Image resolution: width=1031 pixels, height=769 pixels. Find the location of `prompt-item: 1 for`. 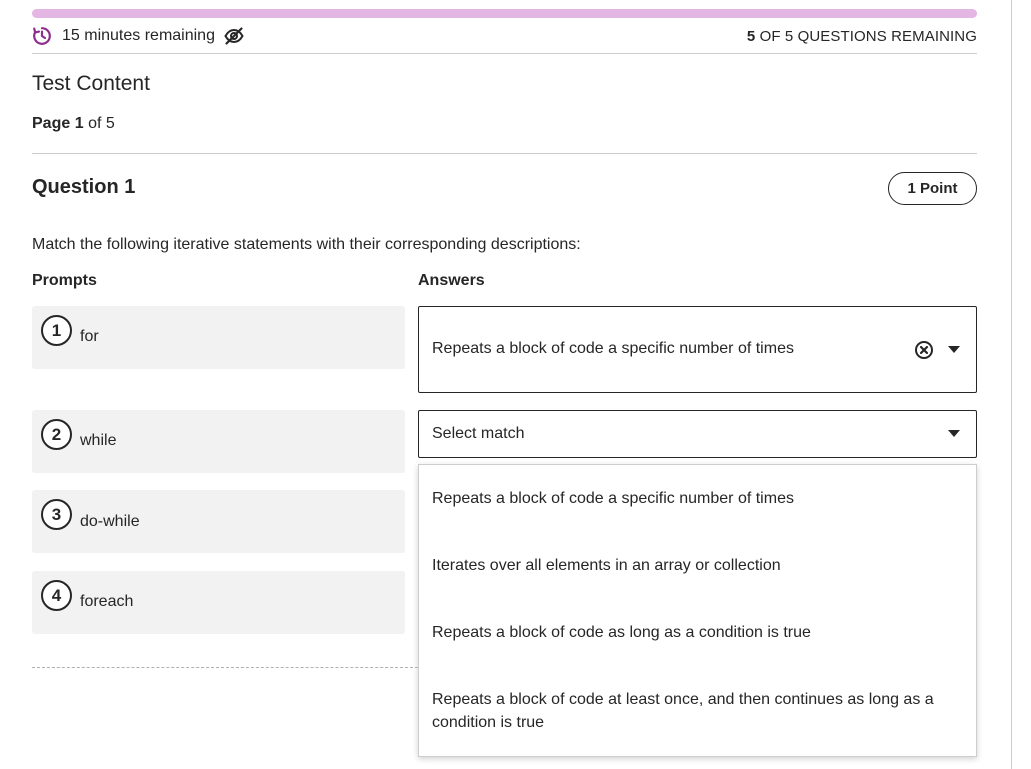

prompt-item: 1 for is located at coordinates (218, 337).